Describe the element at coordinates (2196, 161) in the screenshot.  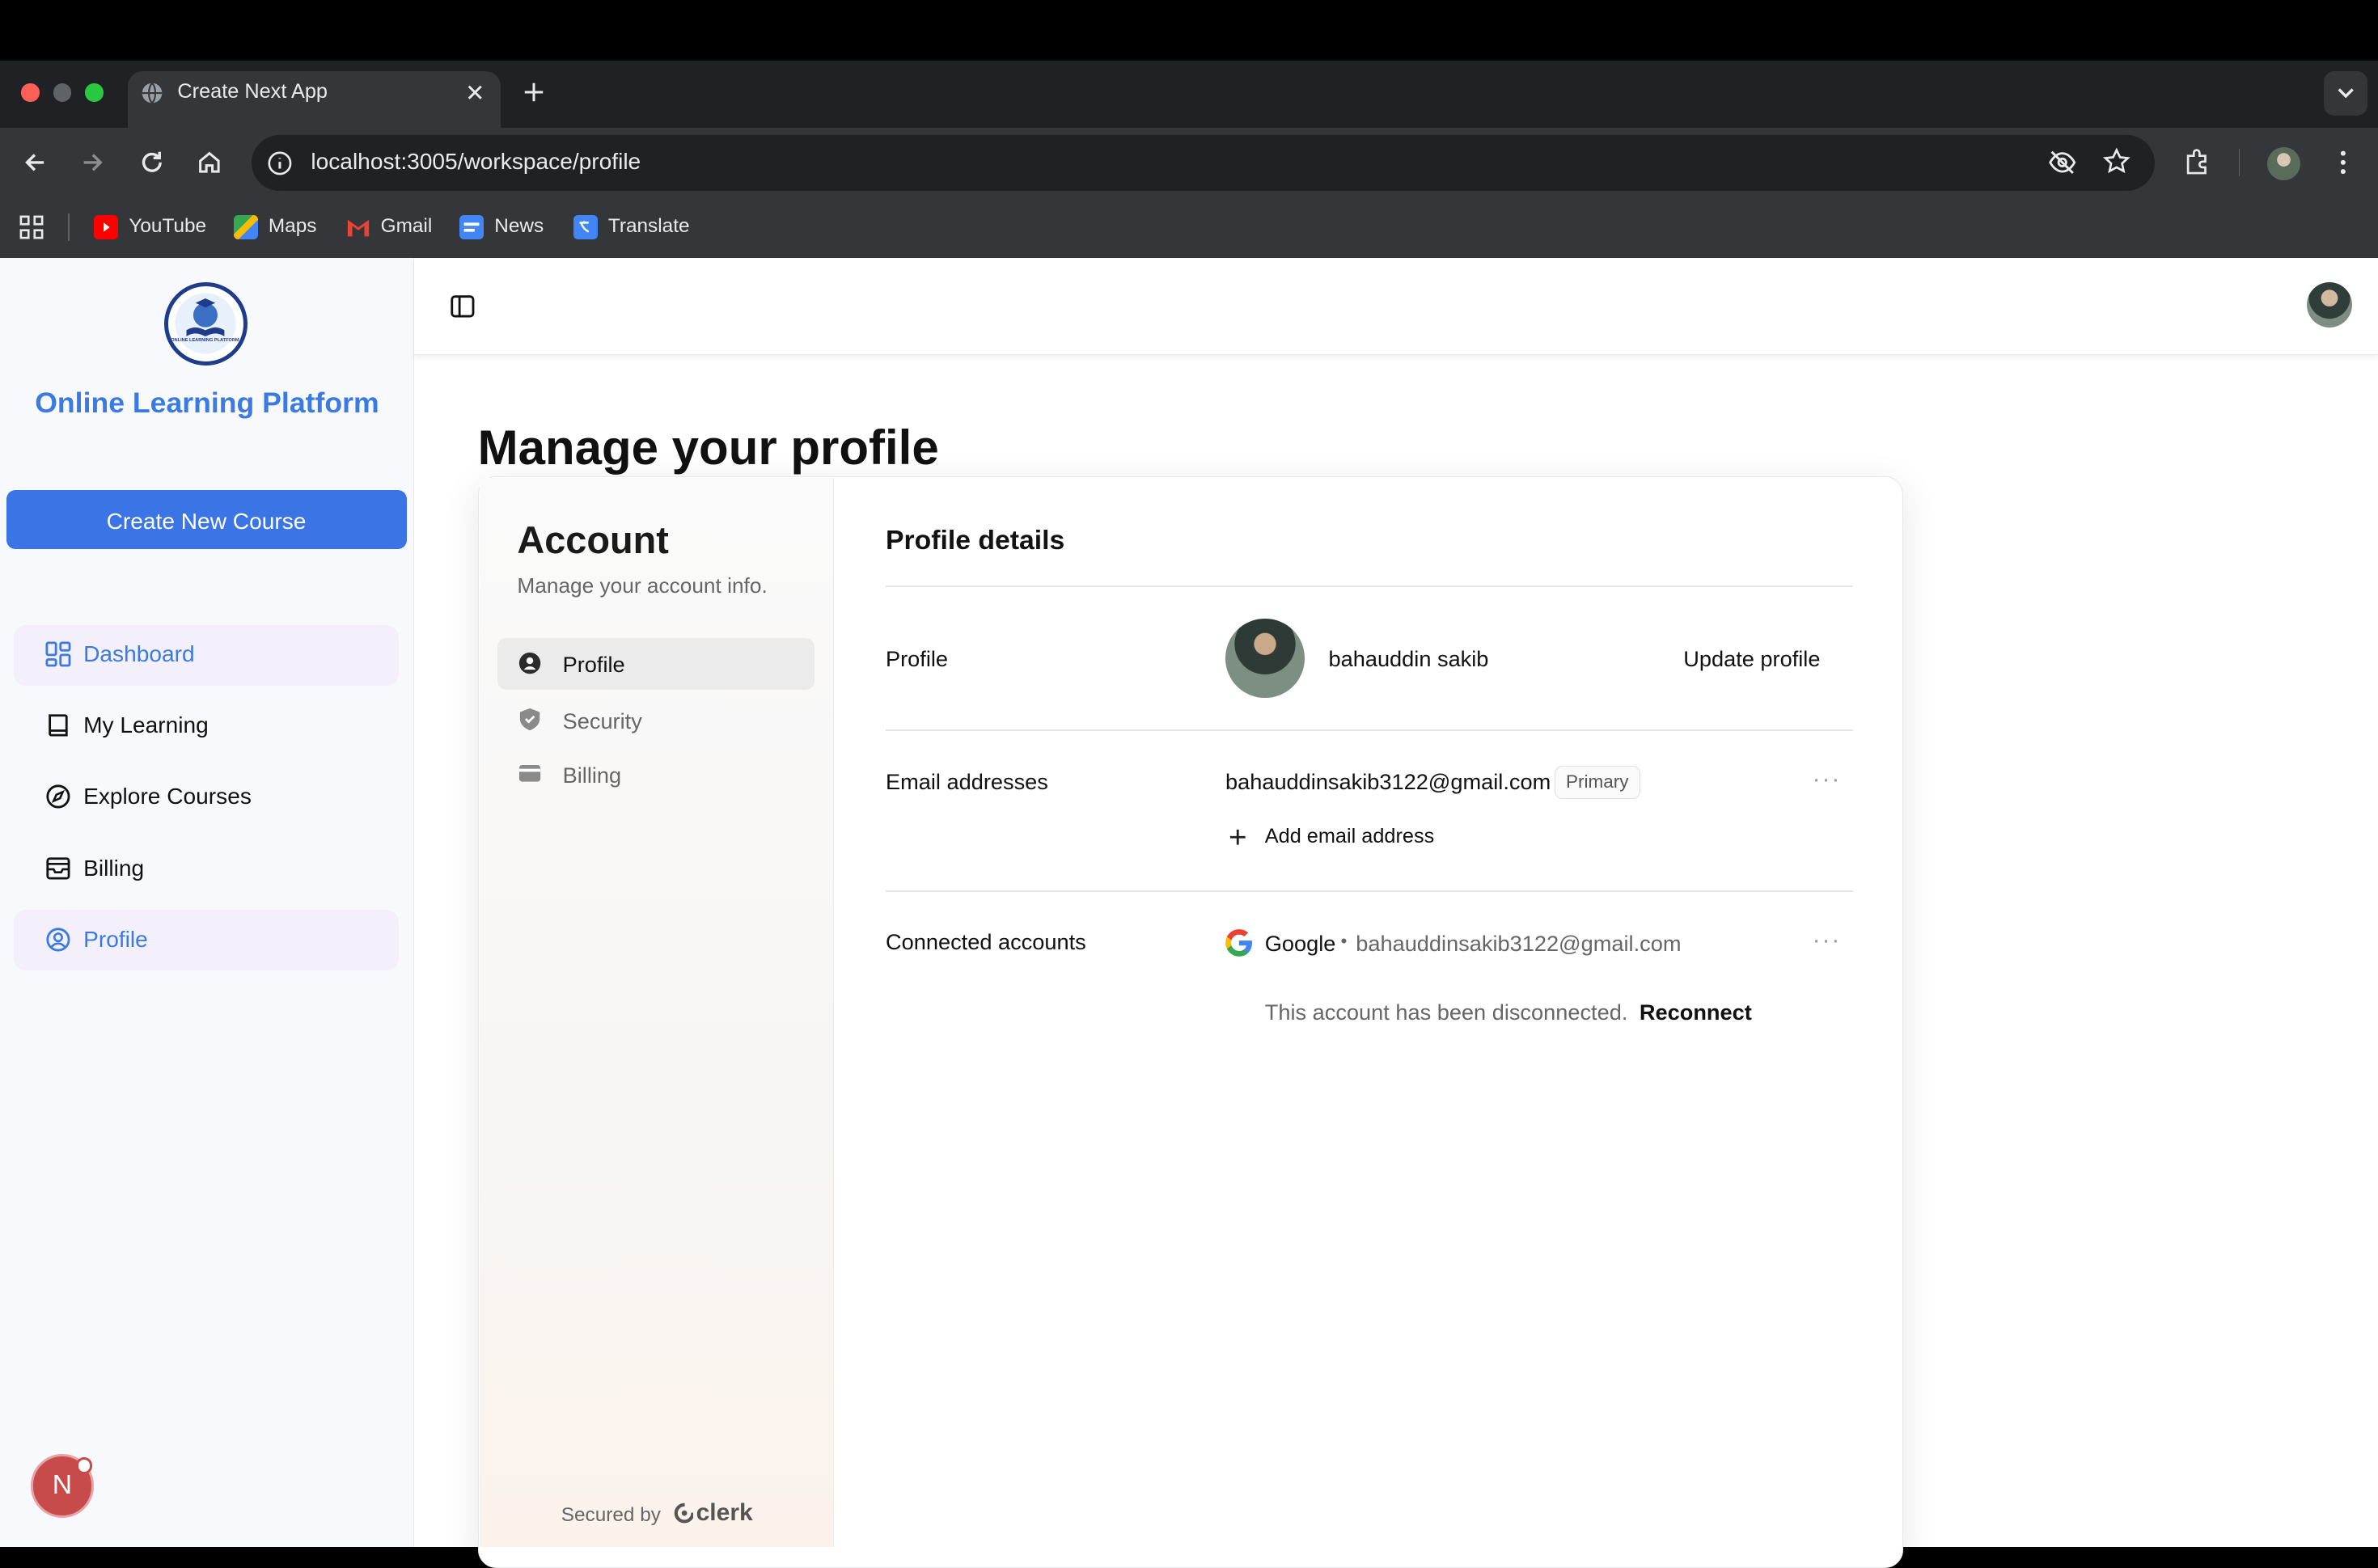
I see `extensions-icon` at that location.